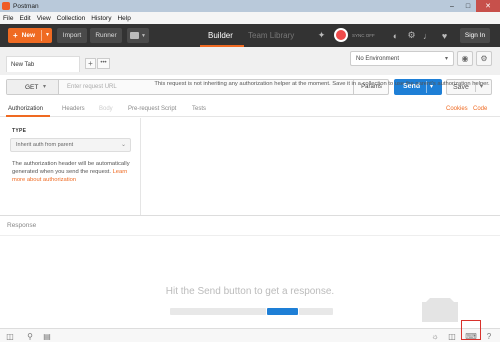  I want to click on window-controls: – □ ✕, so click(472, 6).